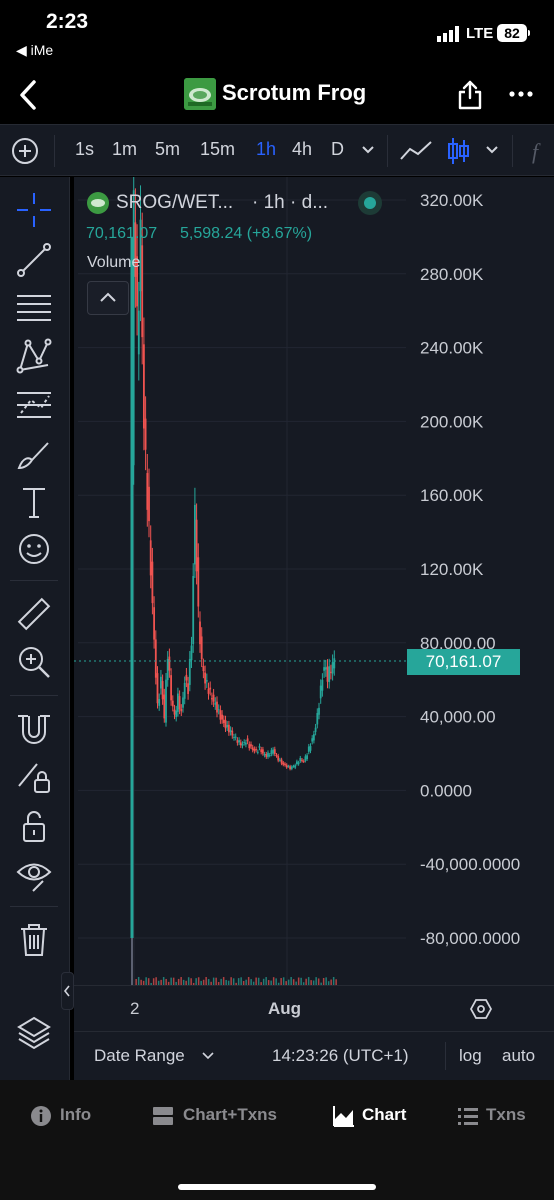  I want to click on time-axis: 2 Aug, so click(314, 1008).